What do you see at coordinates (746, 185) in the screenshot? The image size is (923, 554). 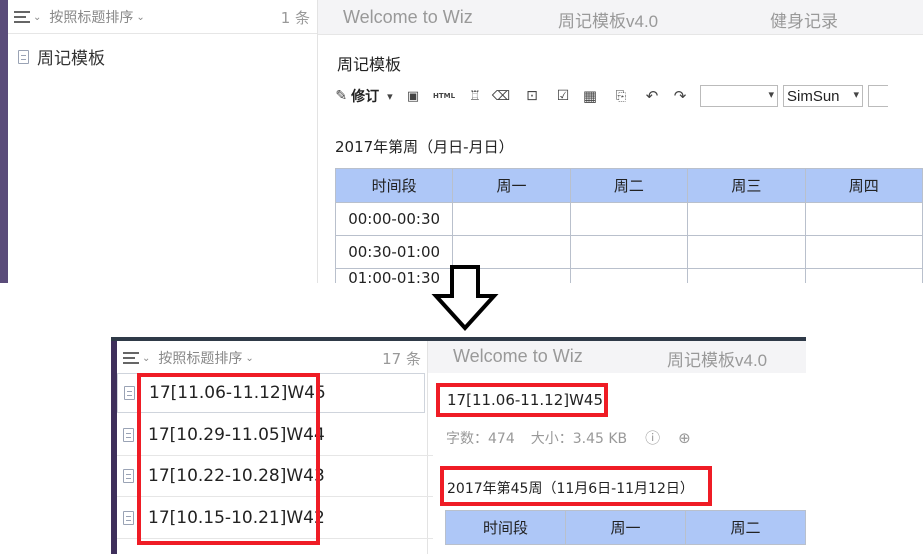 I see `table-header: 周三` at bounding box center [746, 185].